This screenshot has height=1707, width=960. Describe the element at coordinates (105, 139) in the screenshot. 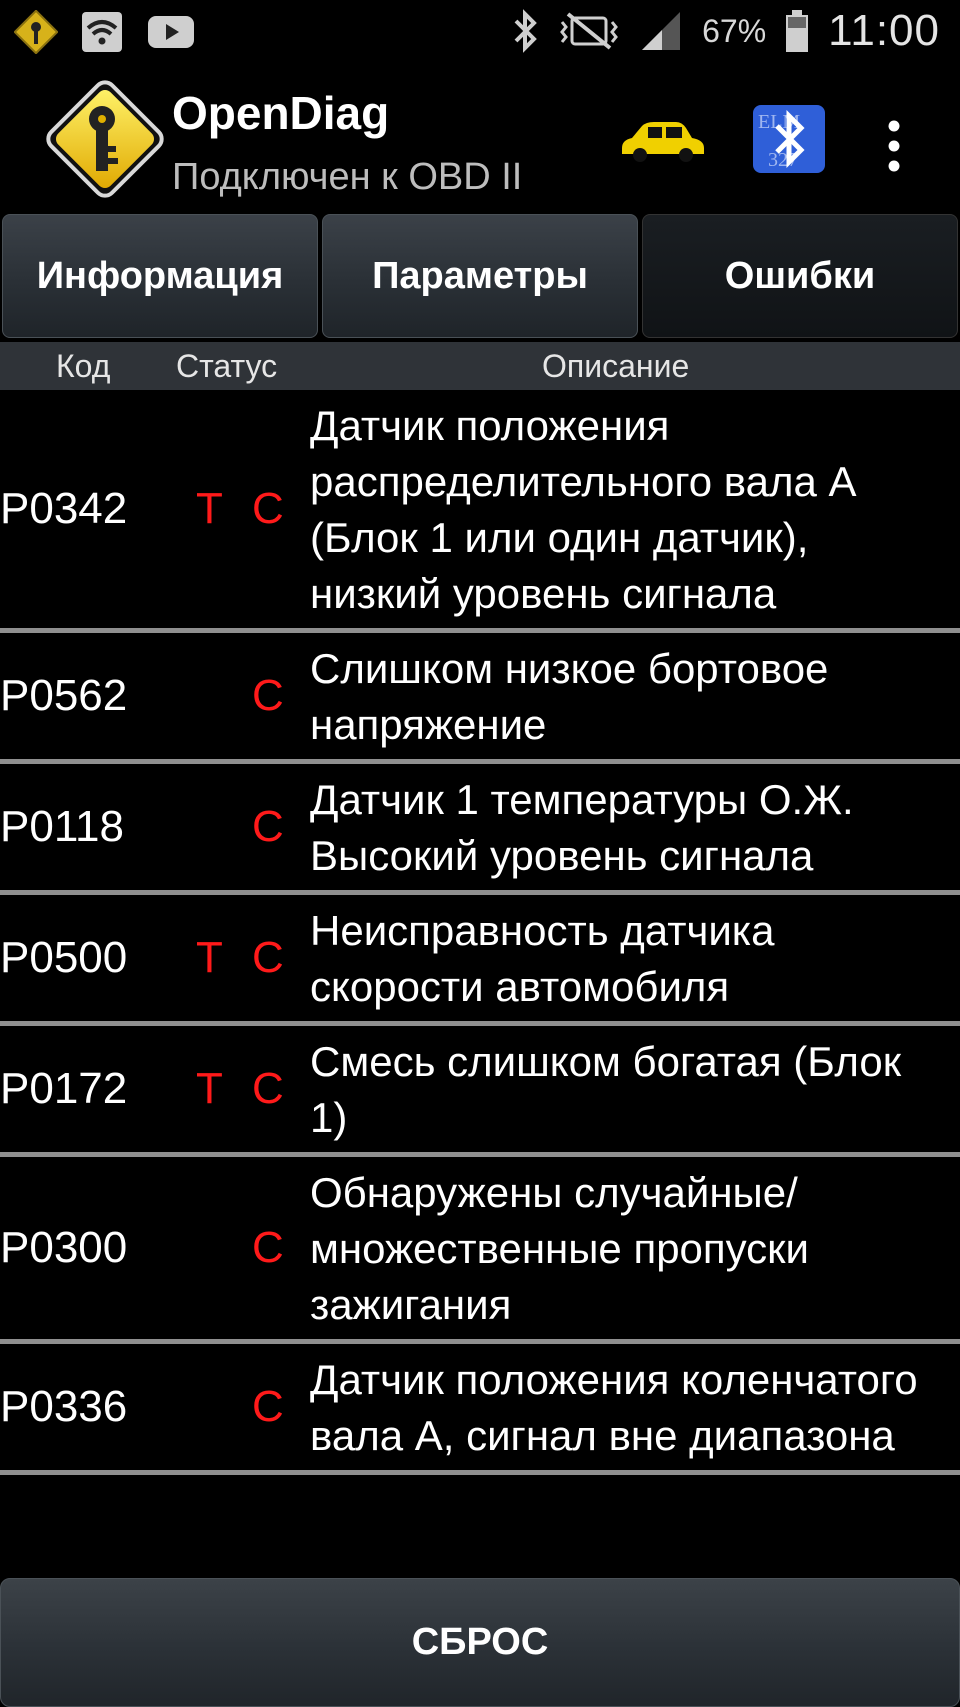

I see `app-logo-icon` at that location.